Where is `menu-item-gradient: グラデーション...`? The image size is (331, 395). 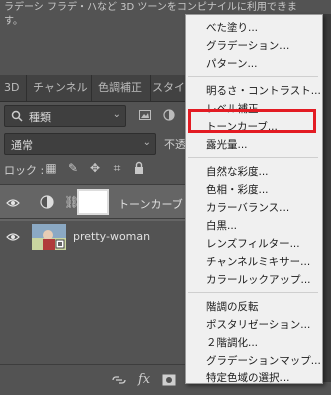
menu-item-gradient: グラデーション... is located at coordinates (247, 45).